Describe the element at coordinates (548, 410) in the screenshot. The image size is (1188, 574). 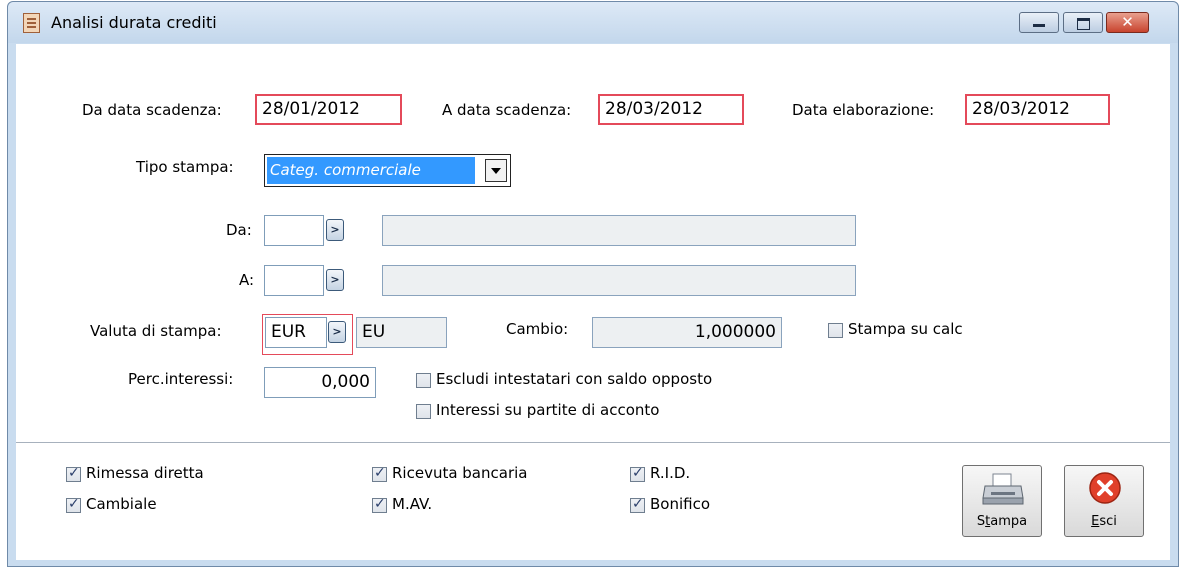
I see `interessi-acconto-label: Interessi su partite di acconto` at that location.